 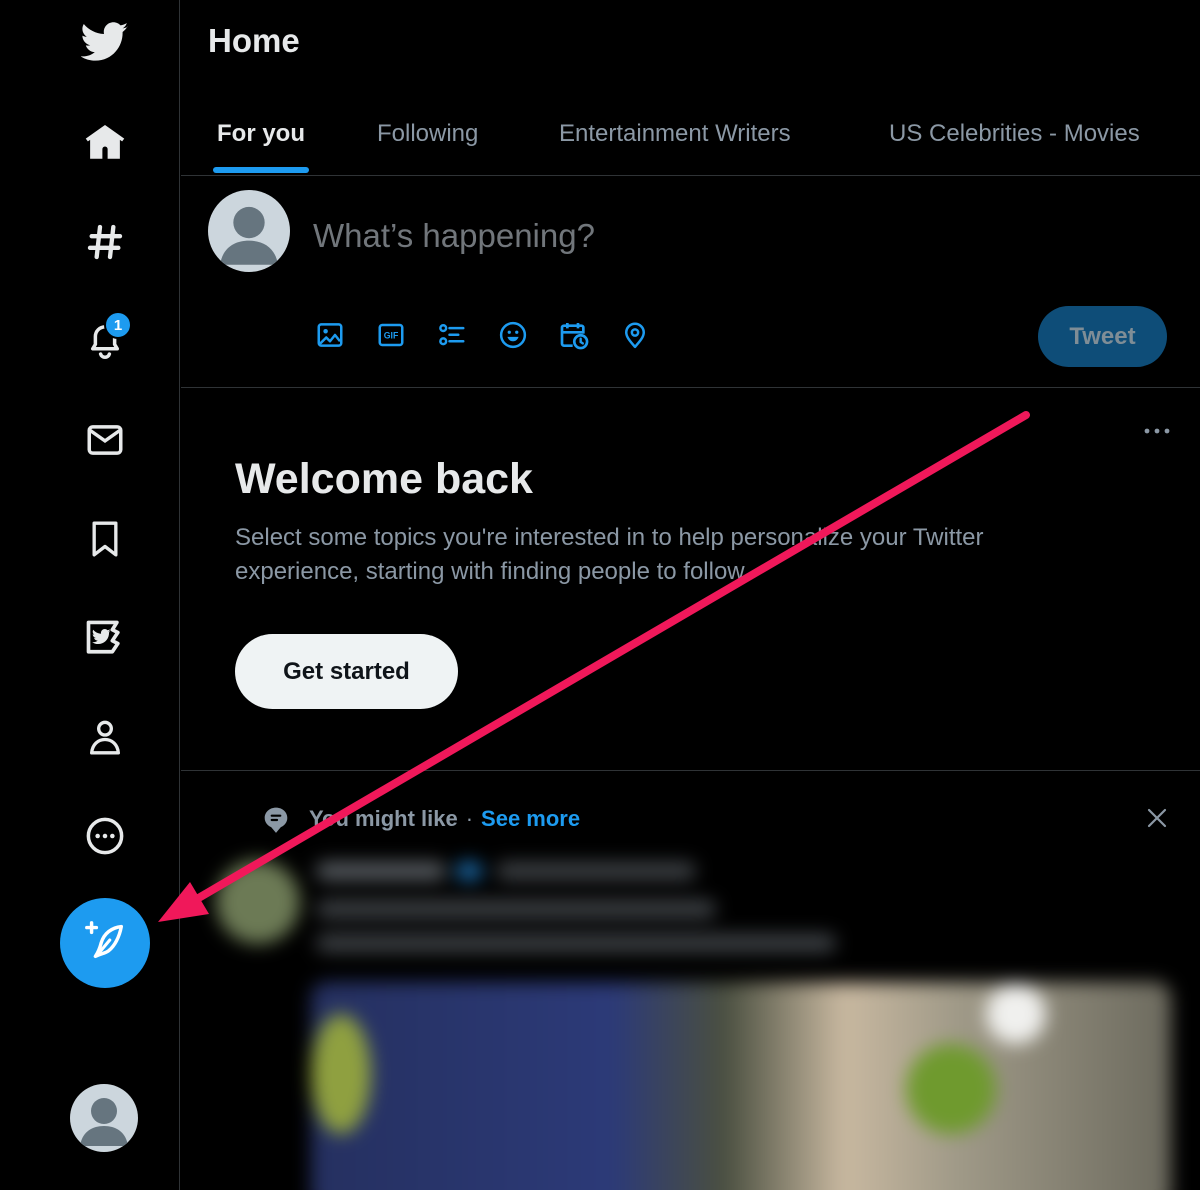 What do you see at coordinates (261, 170) in the screenshot?
I see `active-tab-indicator` at bounding box center [261, 170].